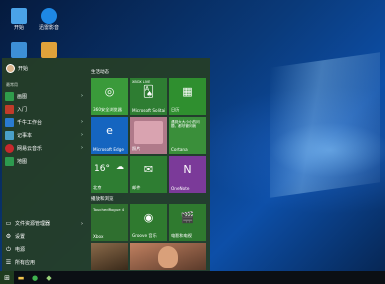 The height and width of the screenshot is (284, 385). What do you see at coordinates (136, 187) in the screenshot?
I see `tile-label: 邮件` at bounding box center [136, 187].